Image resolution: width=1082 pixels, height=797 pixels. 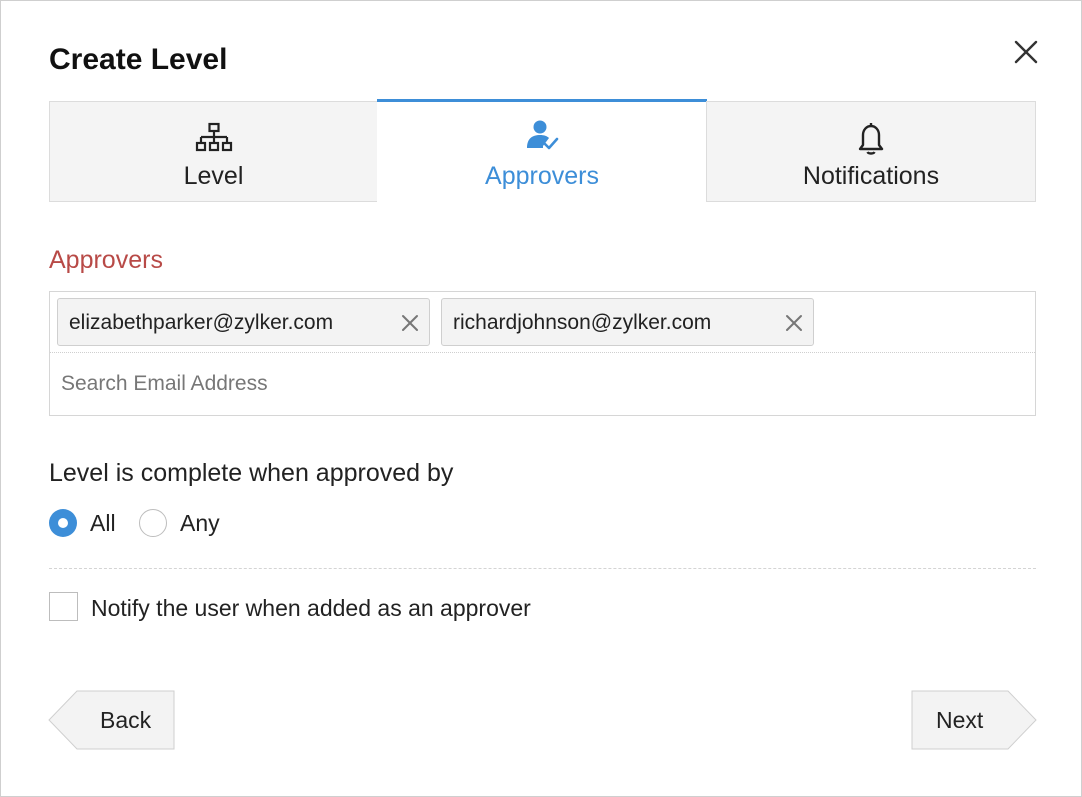 What do you see at coordinates (213, 137) in the screenshot?
I see `hierarchy-icon` at bounding box center [213, 137].